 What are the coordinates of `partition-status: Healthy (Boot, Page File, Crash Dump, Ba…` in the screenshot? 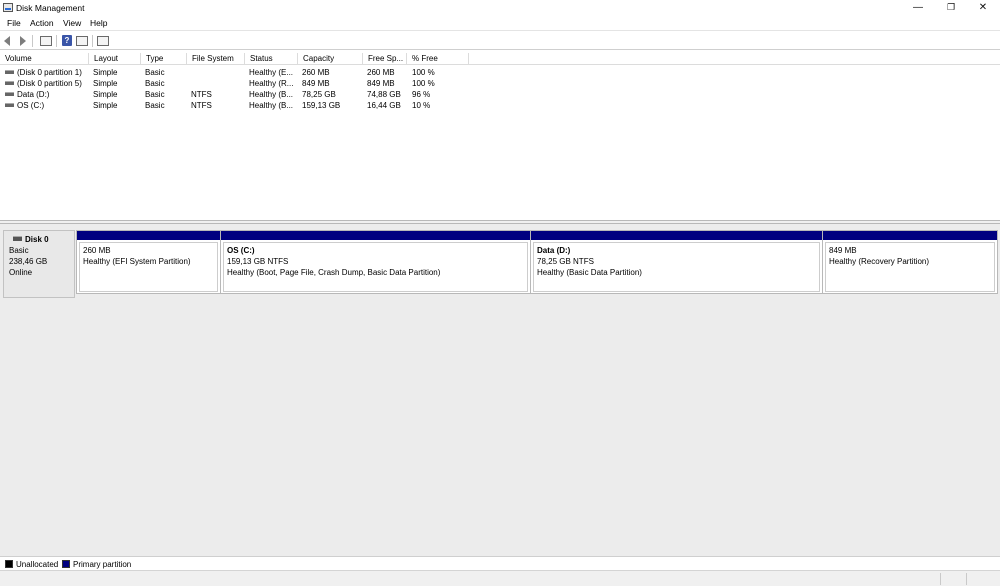 It's located at (334, 272).